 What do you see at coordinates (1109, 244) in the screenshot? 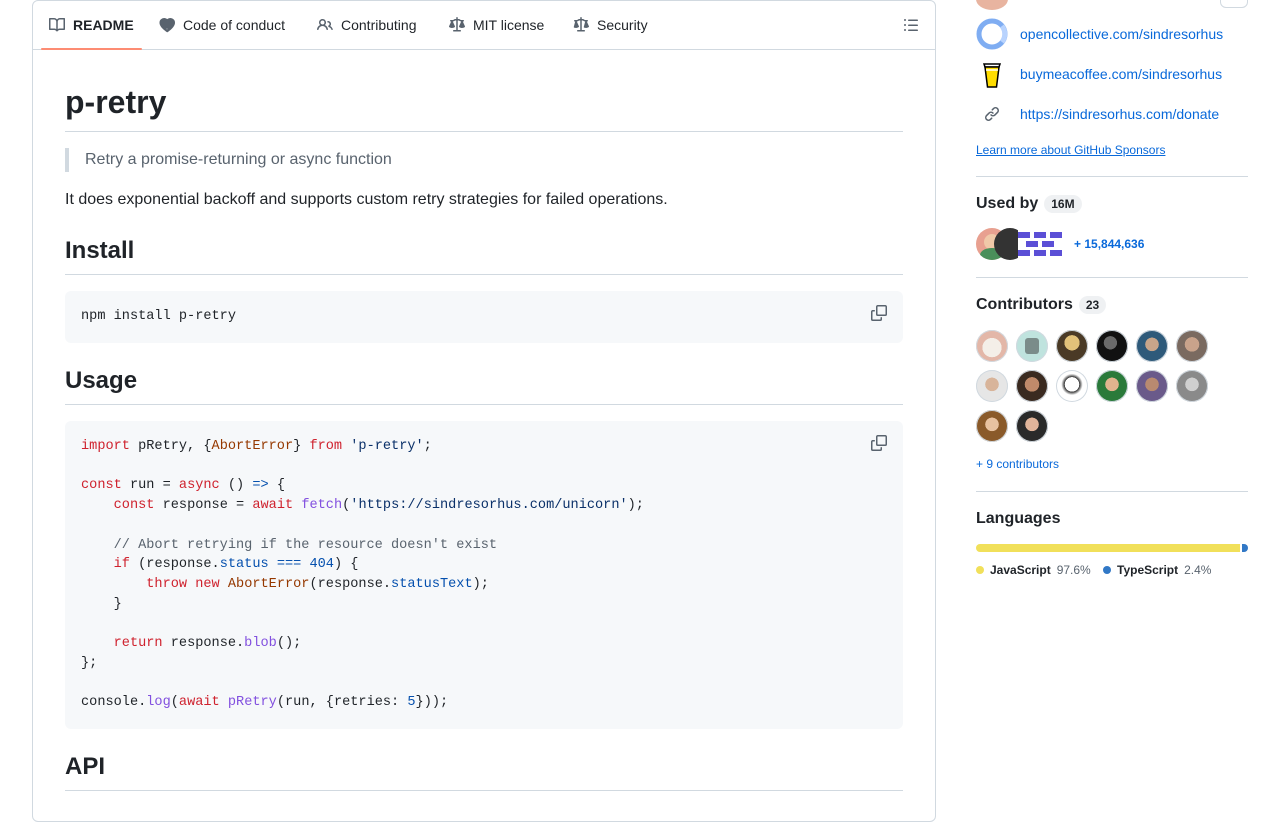
I see `used-by-more-link: + 15,844,636` at bounding box center [1109, 244].